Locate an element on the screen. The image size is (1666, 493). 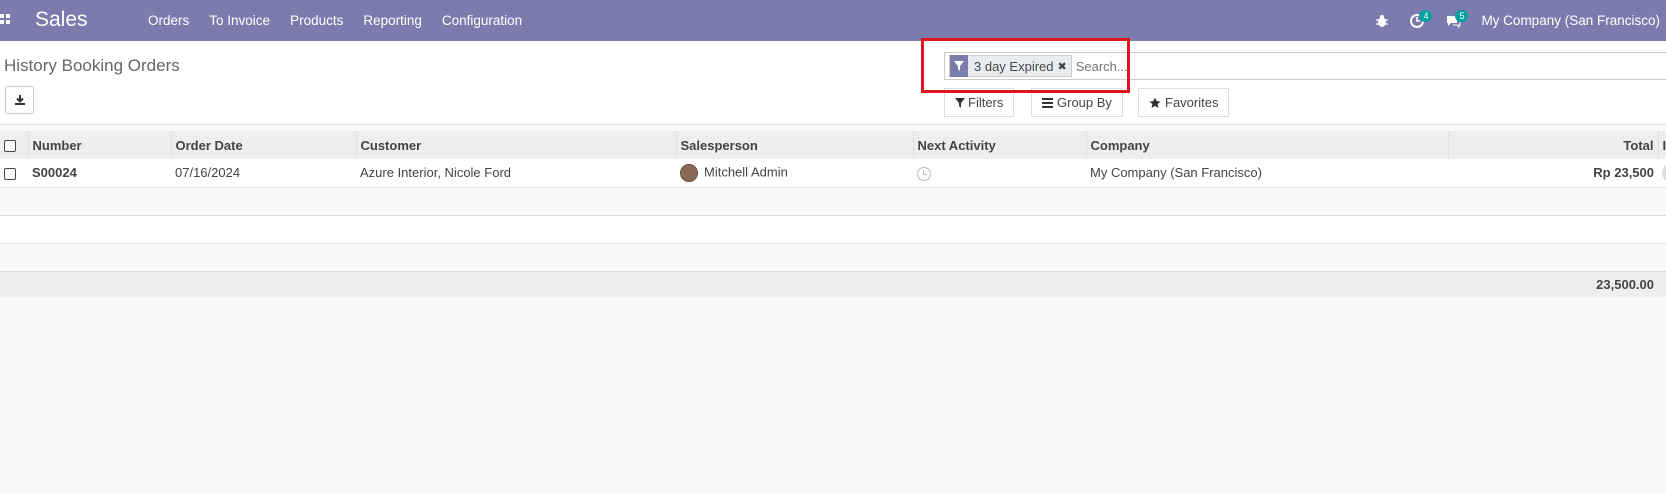
select-all-checkbox-cell is located at coordinates (14, 145).